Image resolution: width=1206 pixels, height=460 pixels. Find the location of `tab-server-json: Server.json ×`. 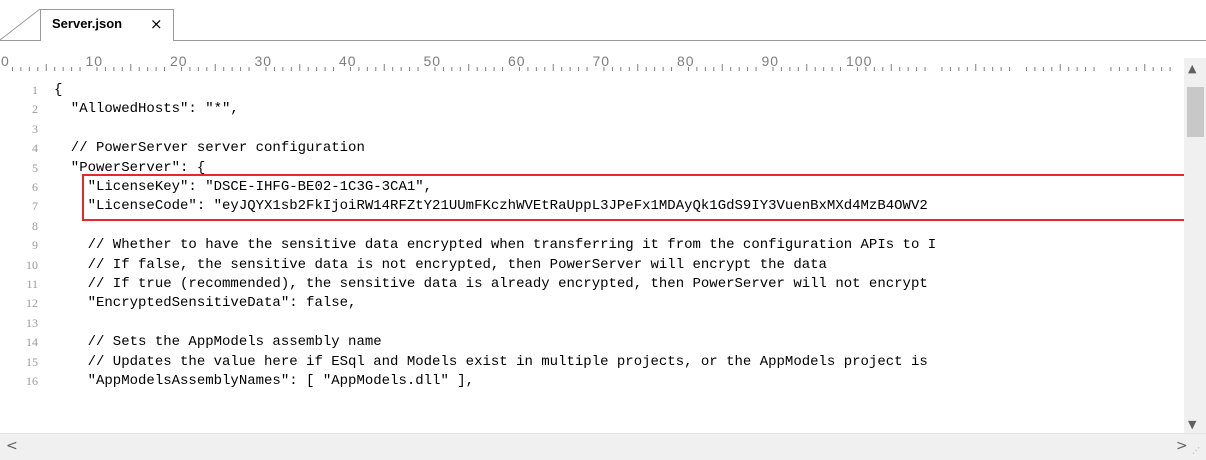

tab-server-json: Server.json × is located at coordinates (107, 25).